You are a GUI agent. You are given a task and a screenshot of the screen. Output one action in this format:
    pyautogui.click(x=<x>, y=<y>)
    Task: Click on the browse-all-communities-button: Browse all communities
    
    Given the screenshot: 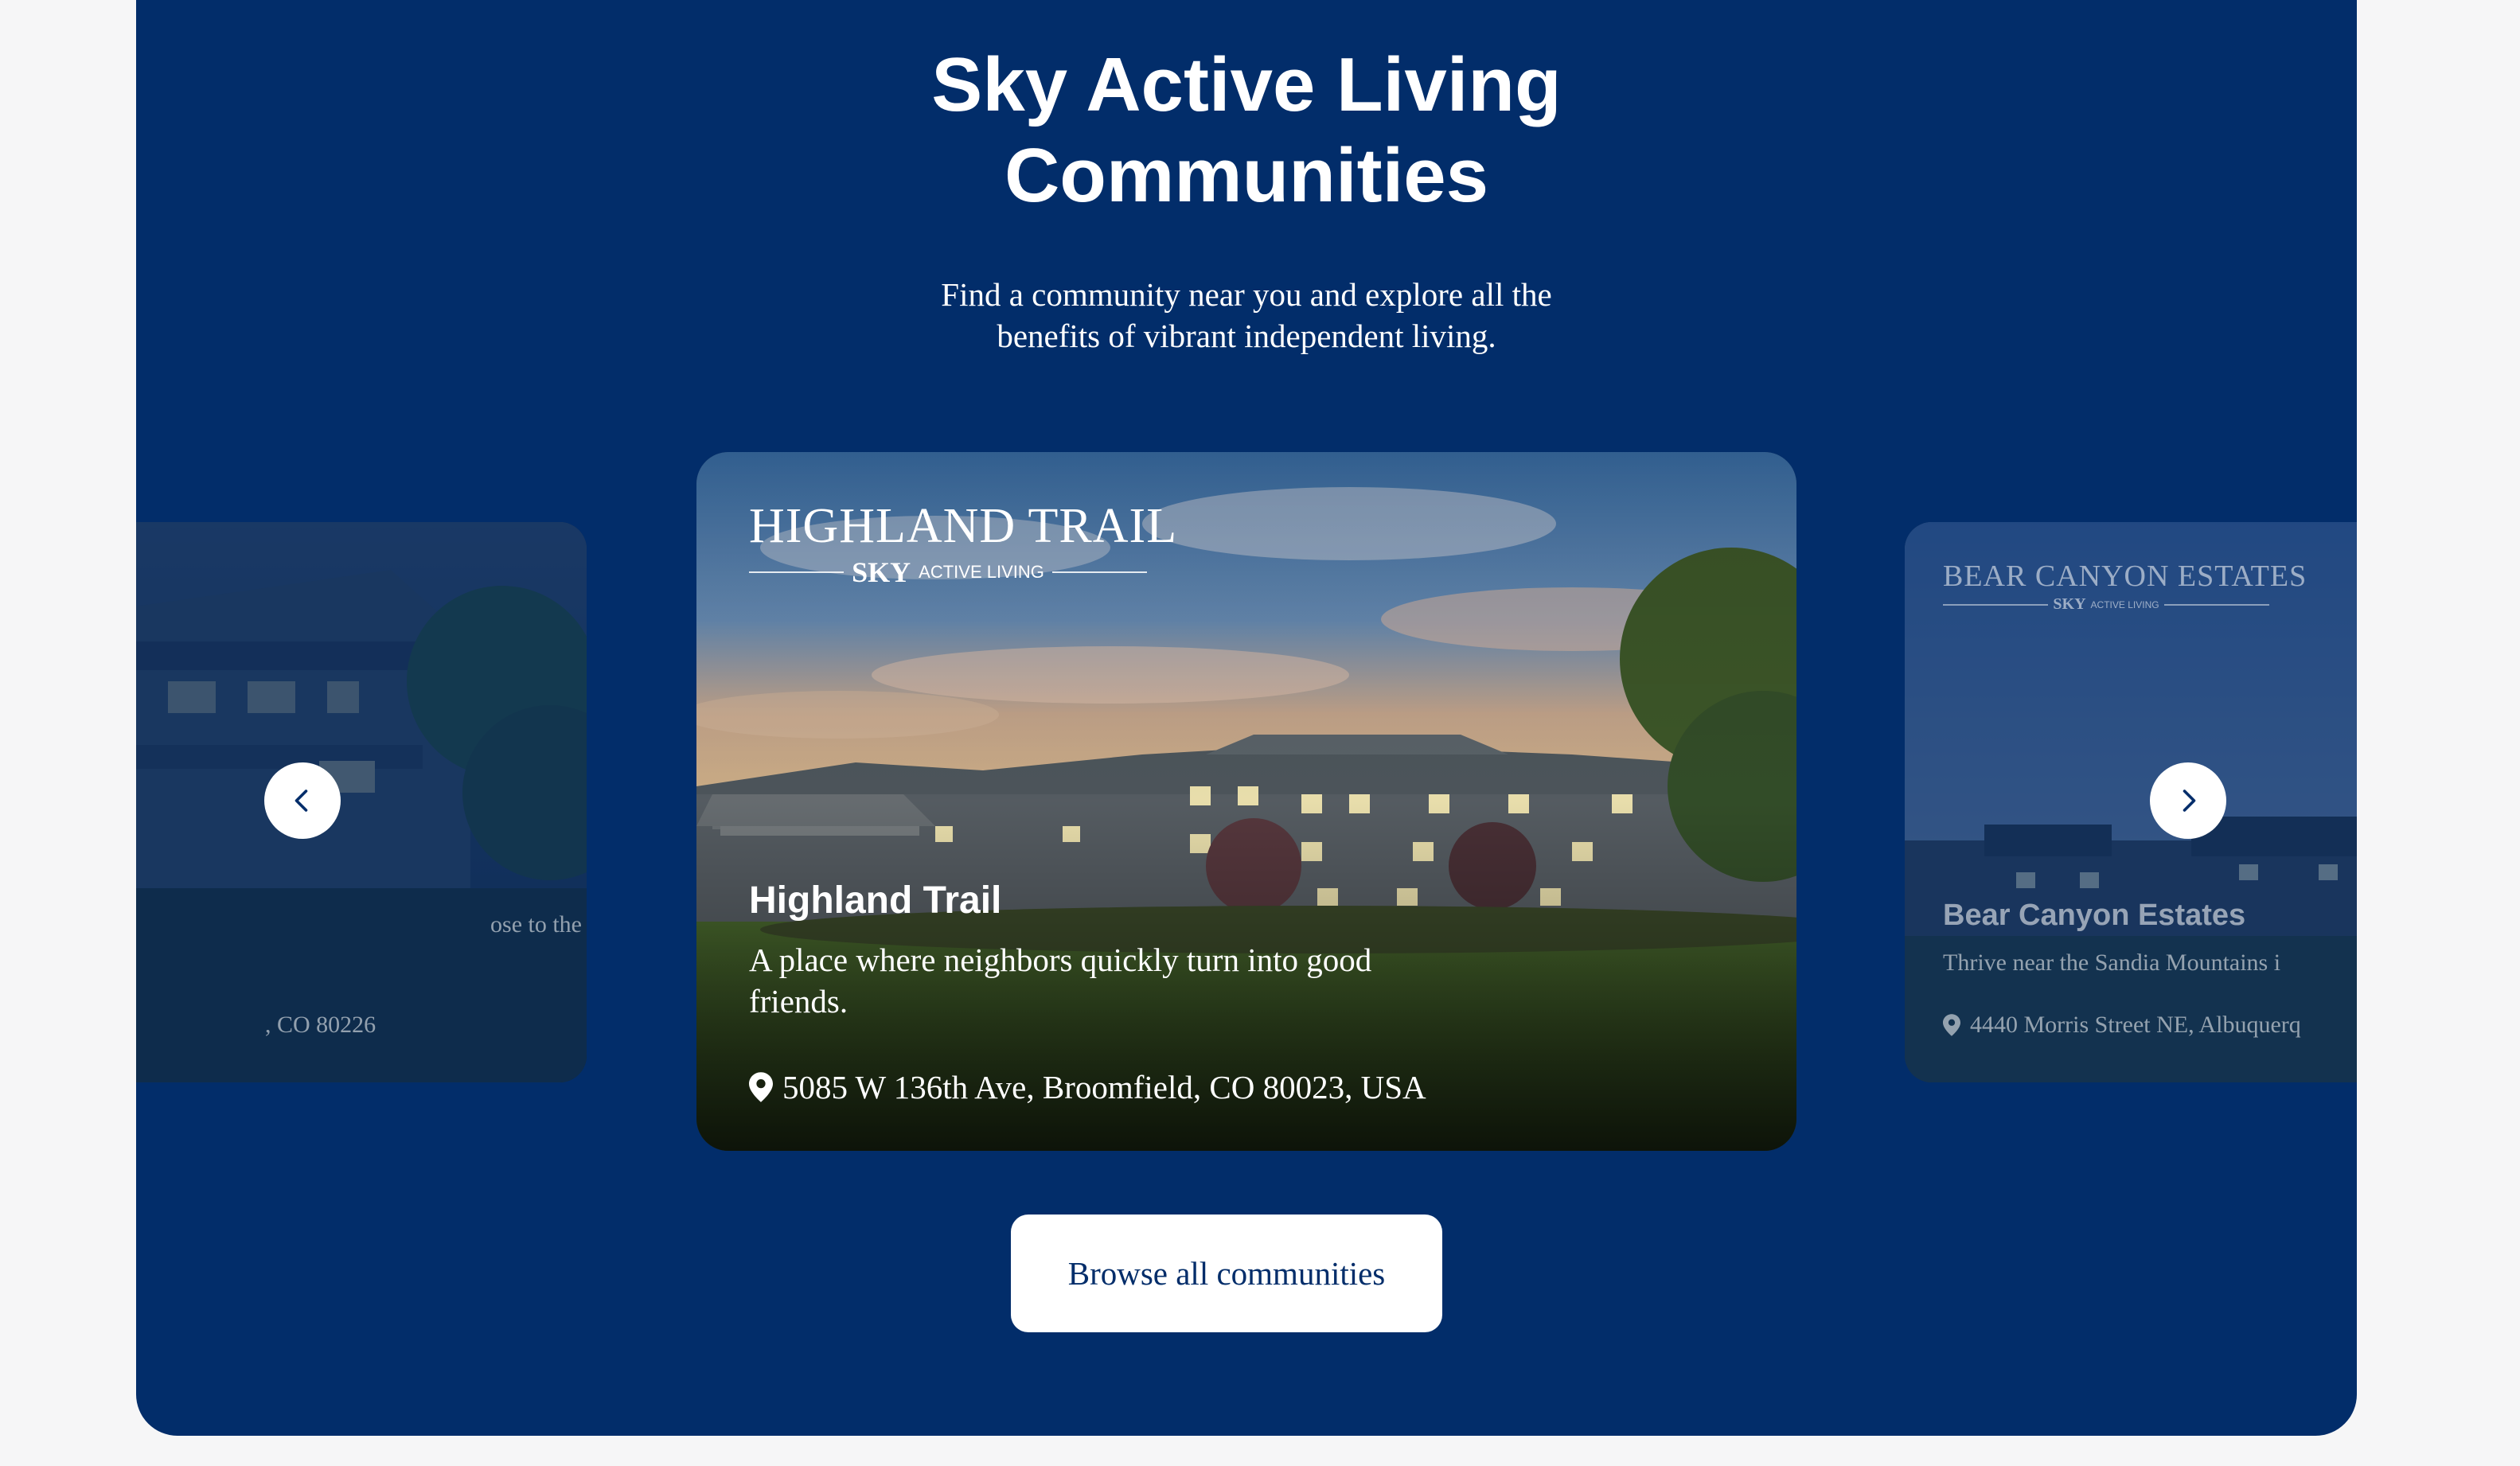 What is the action you would take?
    pyautogui.click(x=1226, y=1274)
    